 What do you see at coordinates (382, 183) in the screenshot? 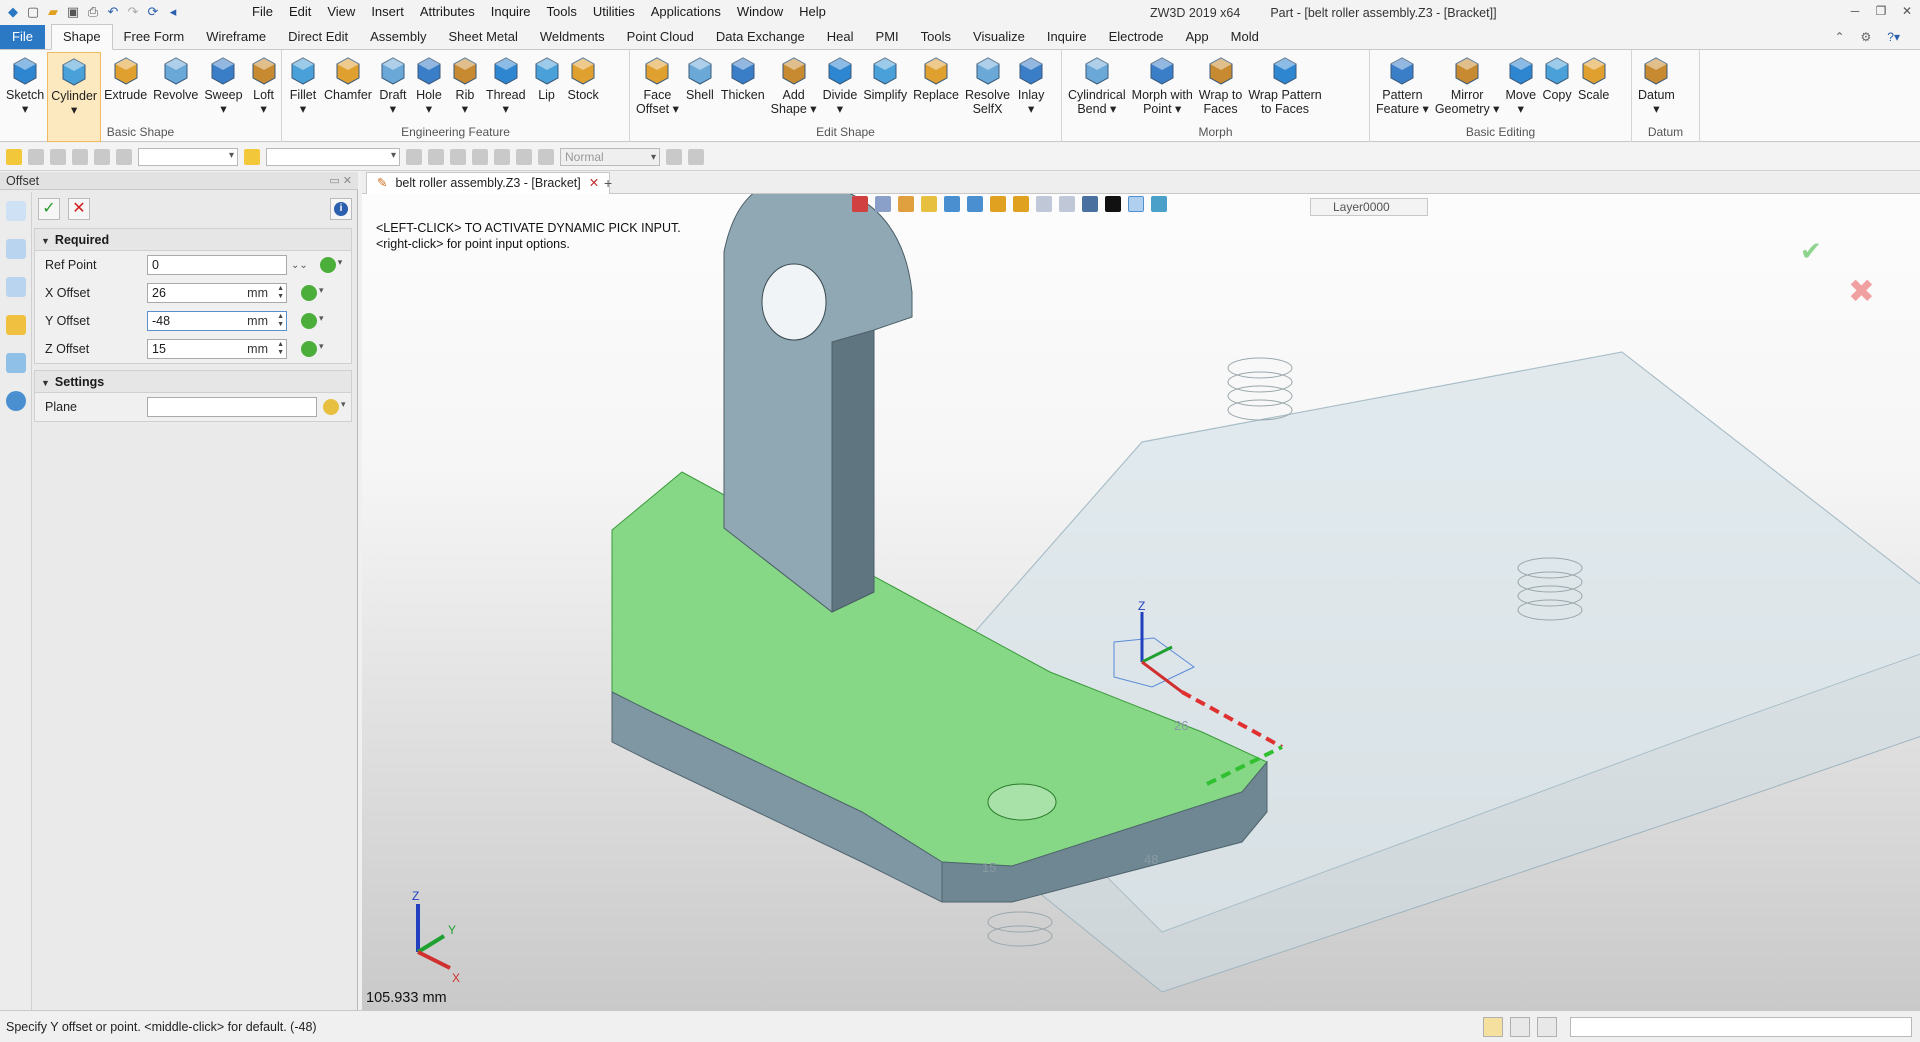
I see `pin-tab-icon: ✎` at bounding box center [382, 183].